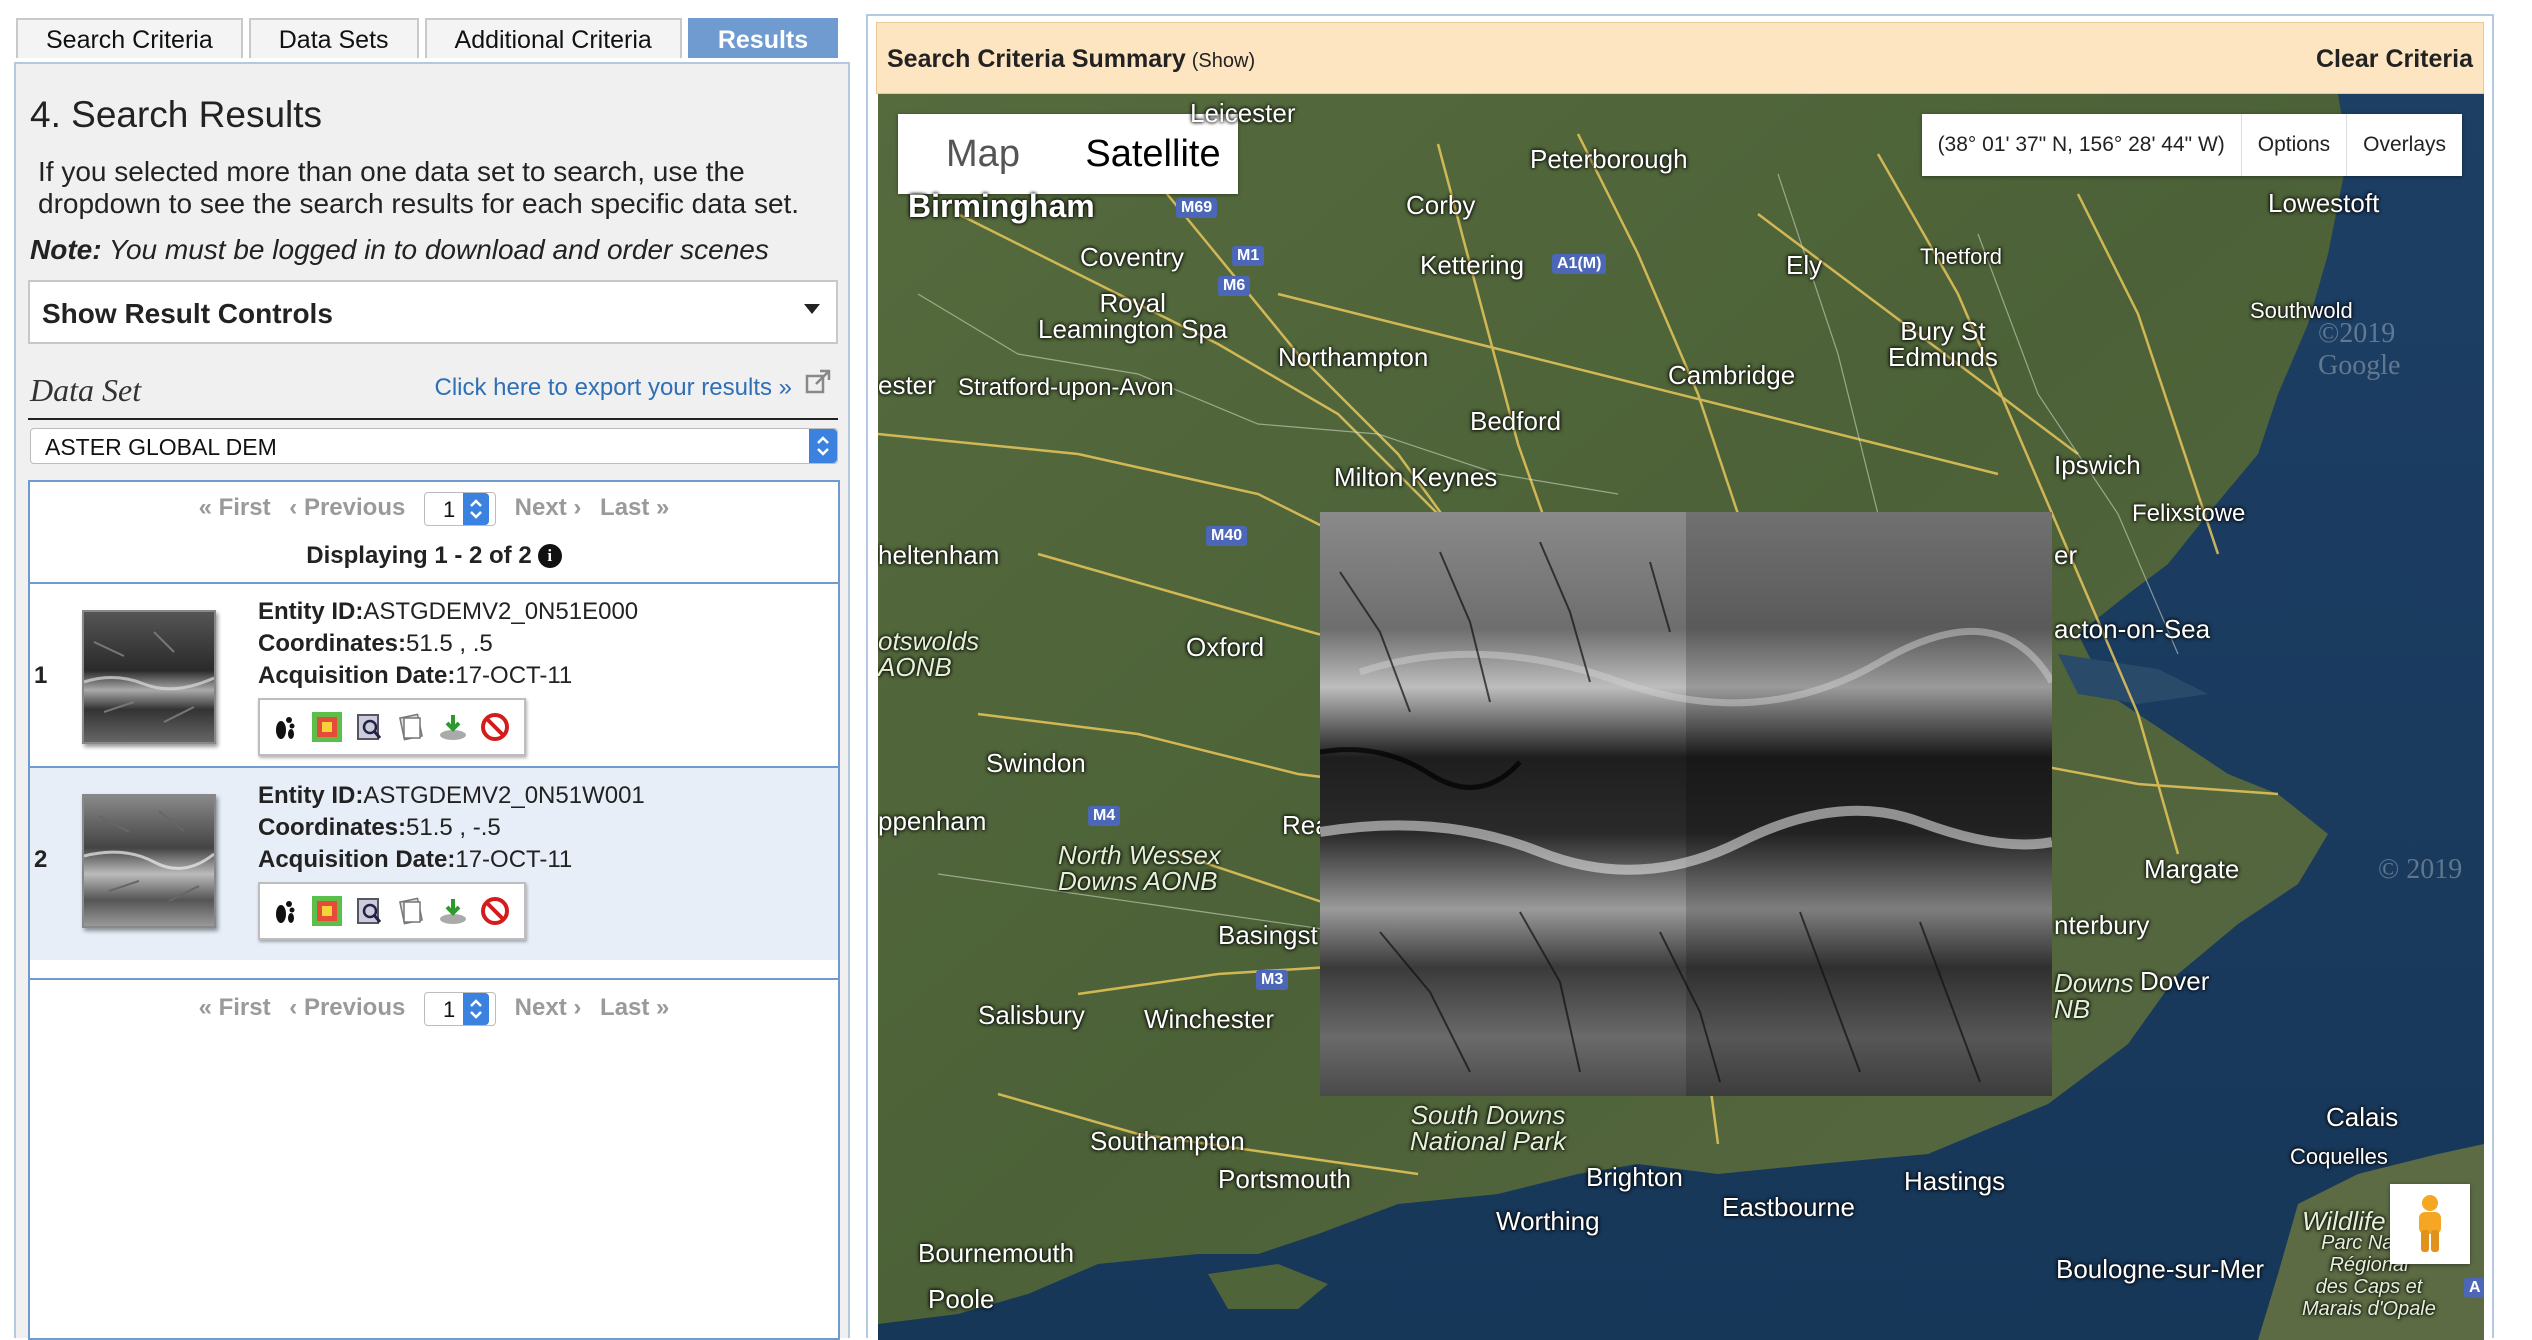 Image resolution: width=2532 pixels, height=1340 pixels. What do you see at coordinates (1268, 935) in the screenshot?
I see `place-label: Basingst` at bounding box center [1268, 935].